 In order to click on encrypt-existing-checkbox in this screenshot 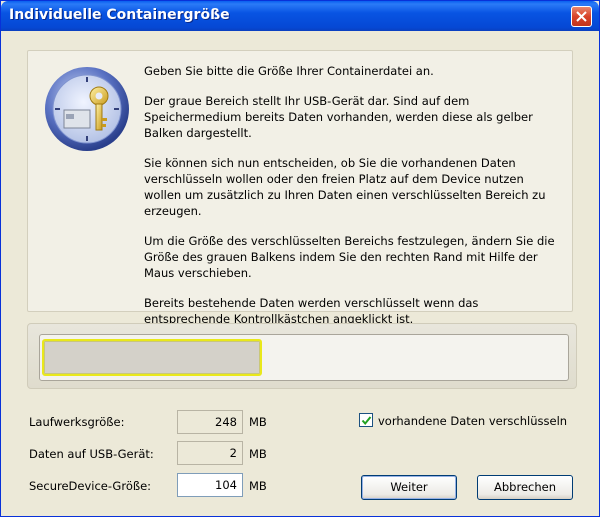, I will do `click(366, 420)`.